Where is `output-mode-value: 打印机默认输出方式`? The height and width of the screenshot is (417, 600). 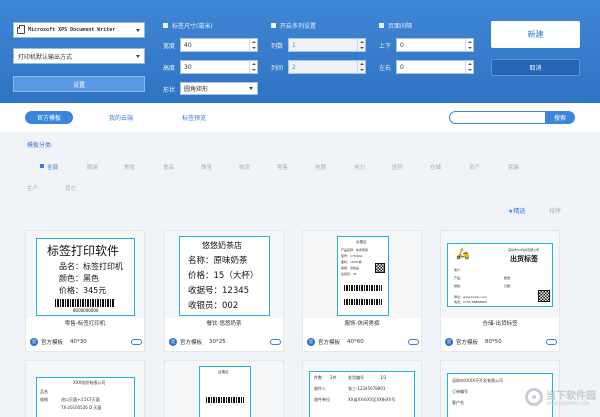
output-mode-value: 打印机默认输出方式 is located at coordinates (45, 57).